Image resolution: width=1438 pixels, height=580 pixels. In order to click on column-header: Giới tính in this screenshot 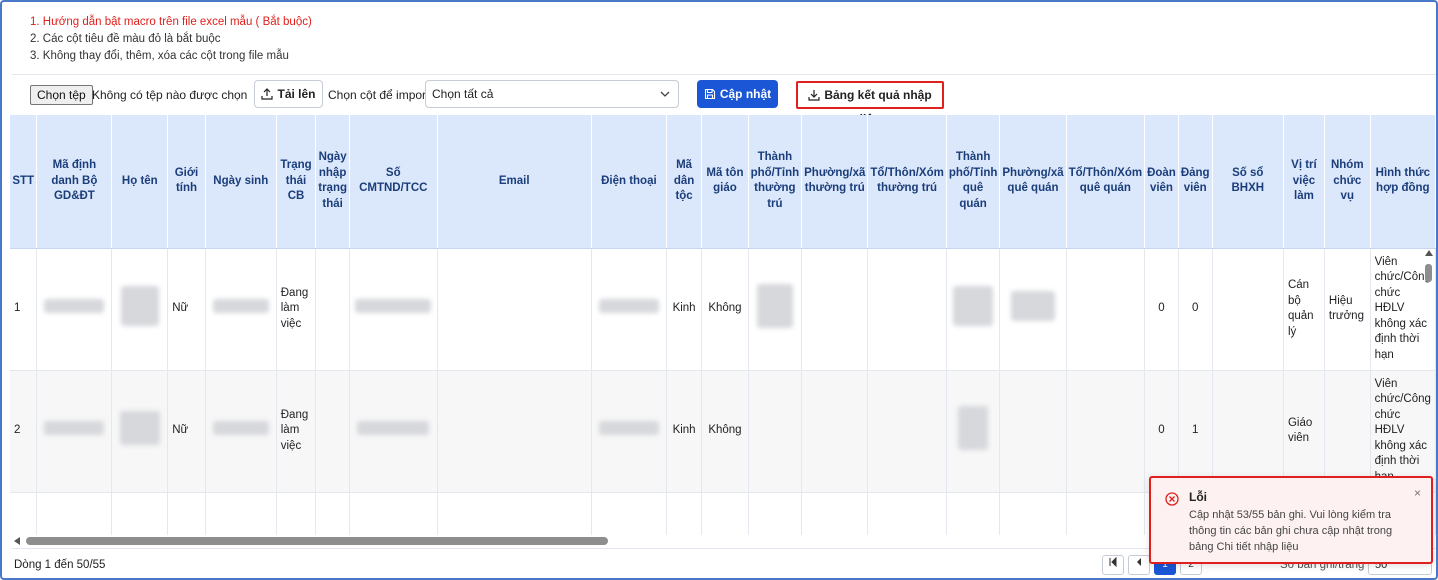, I will do `click(186, 182)`.